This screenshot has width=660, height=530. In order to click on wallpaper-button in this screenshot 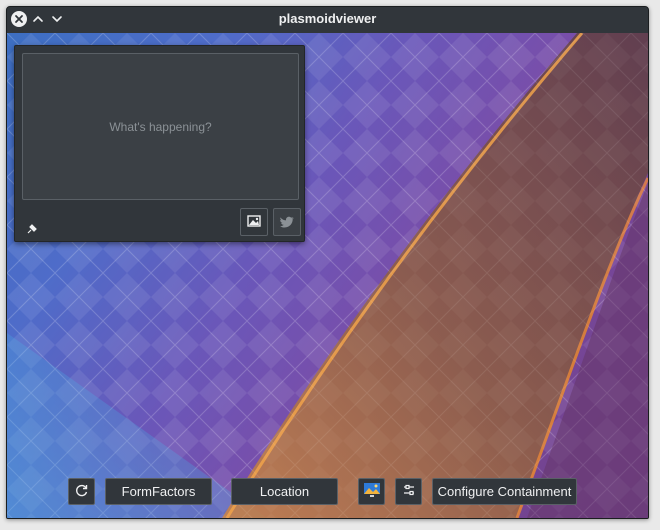, I will do `click(371, 491)`.